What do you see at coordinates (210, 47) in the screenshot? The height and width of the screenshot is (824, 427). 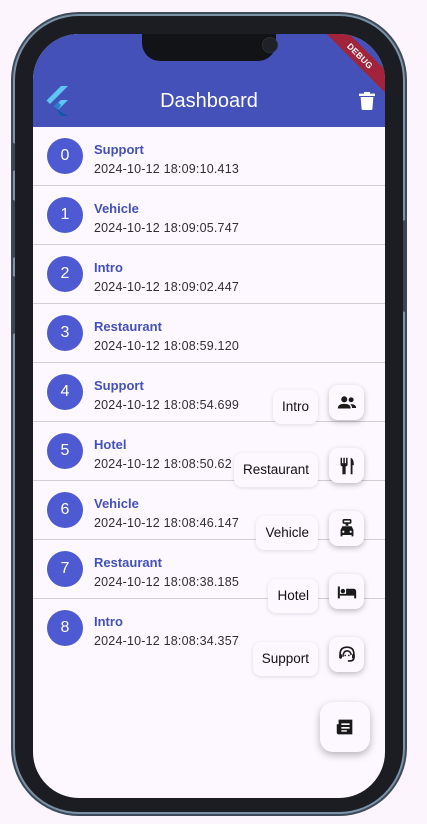 I see `camera-notch` at bounding box center [210, 47].